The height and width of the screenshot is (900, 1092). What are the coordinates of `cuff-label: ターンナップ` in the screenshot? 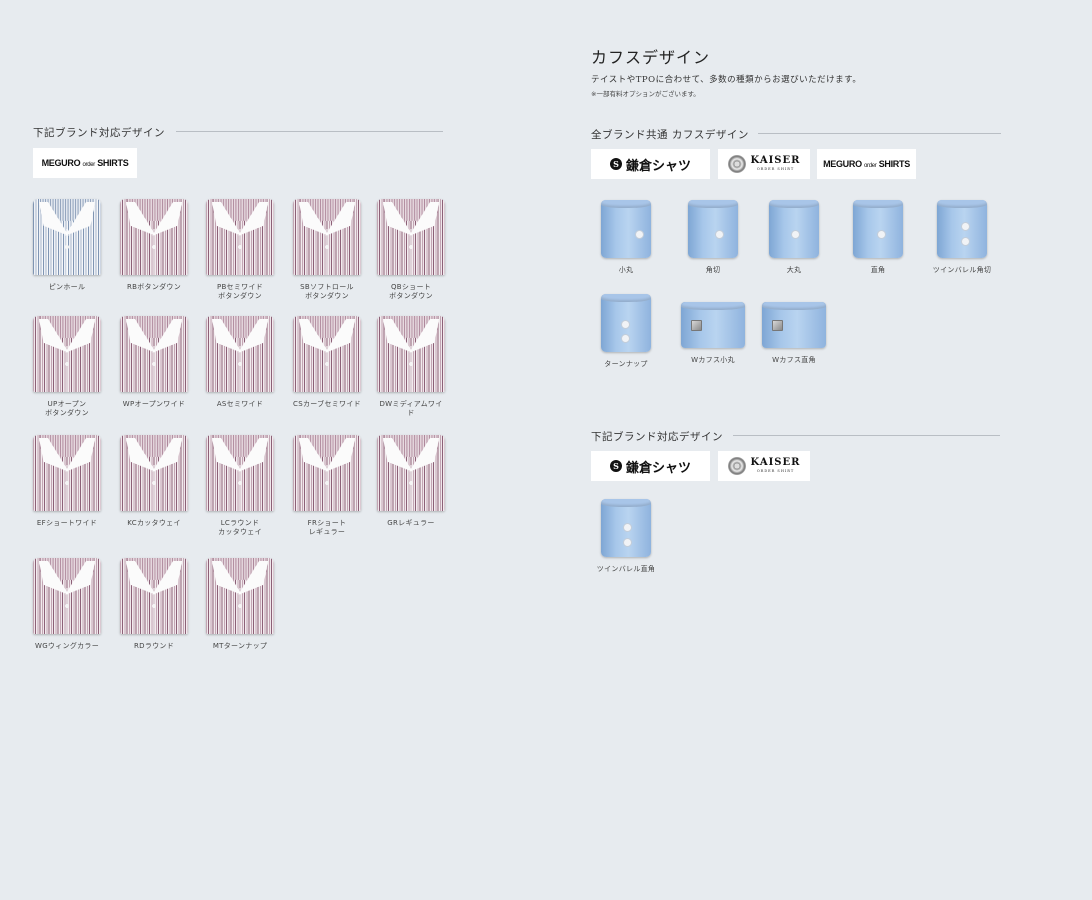 It's located at (626, 364).